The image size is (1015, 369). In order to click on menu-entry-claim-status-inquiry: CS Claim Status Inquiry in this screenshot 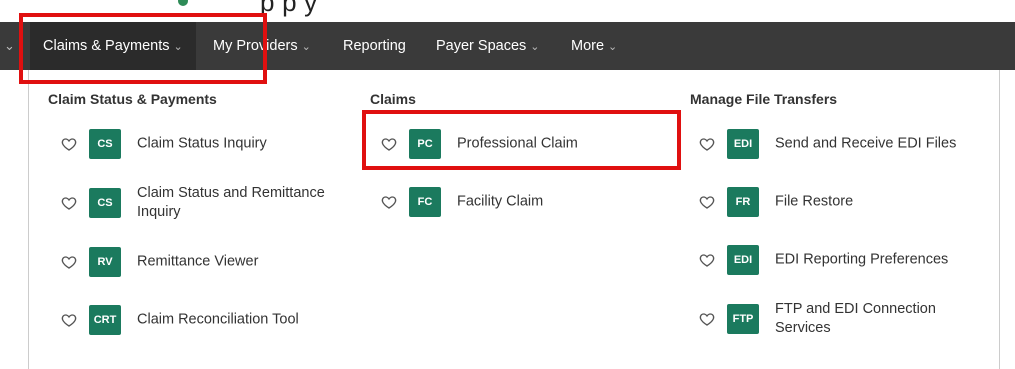, I will do `click(201, 144)`.